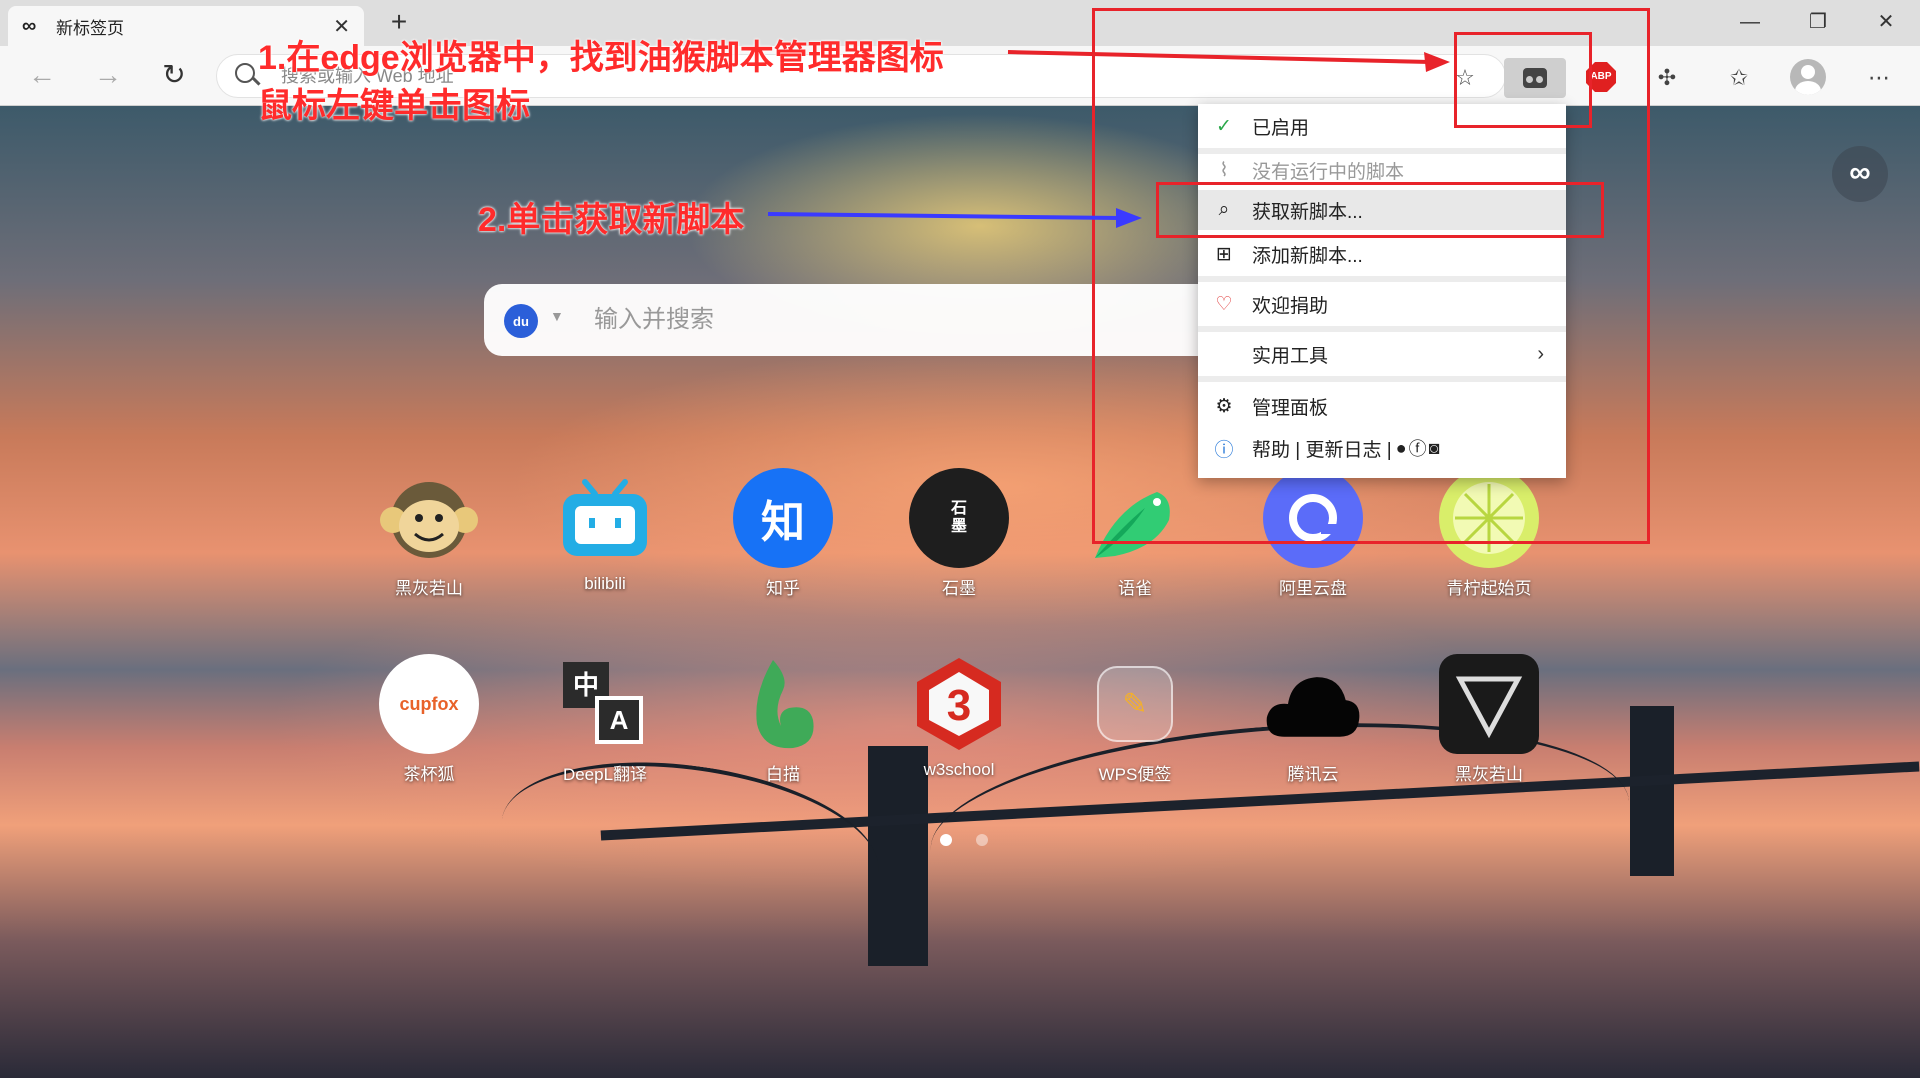  I want to click on shortcut-qingning: 青柠起始页, so click(1489, 533).